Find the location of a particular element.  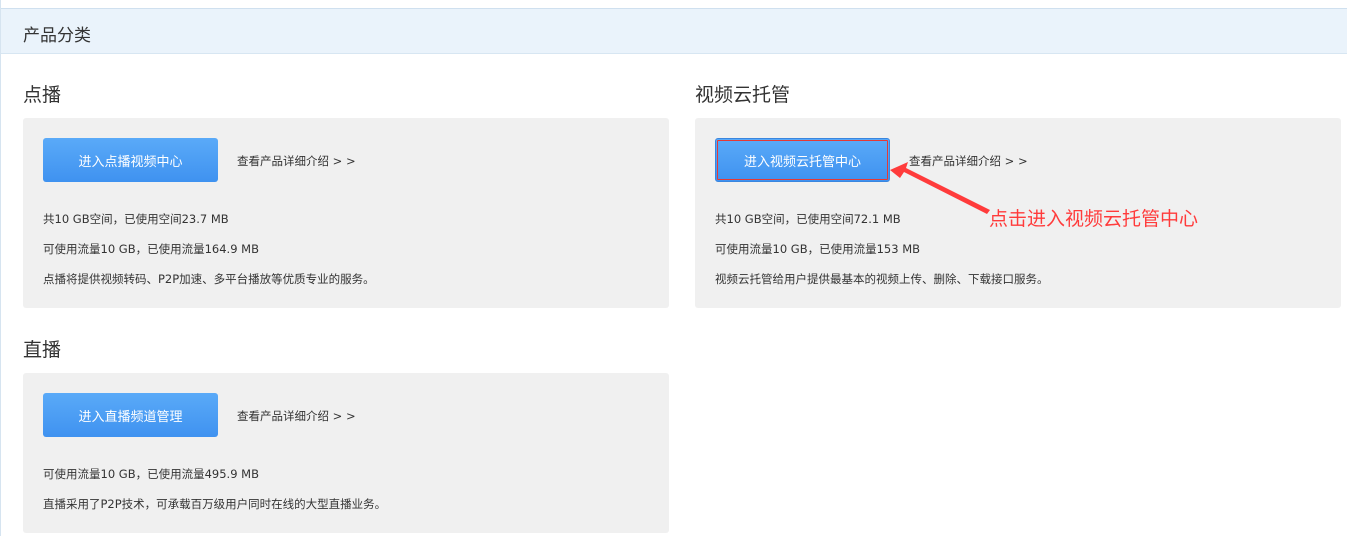

enter-live-channel-button: 进入直播频道管理 is located at coordinates (130, 415).